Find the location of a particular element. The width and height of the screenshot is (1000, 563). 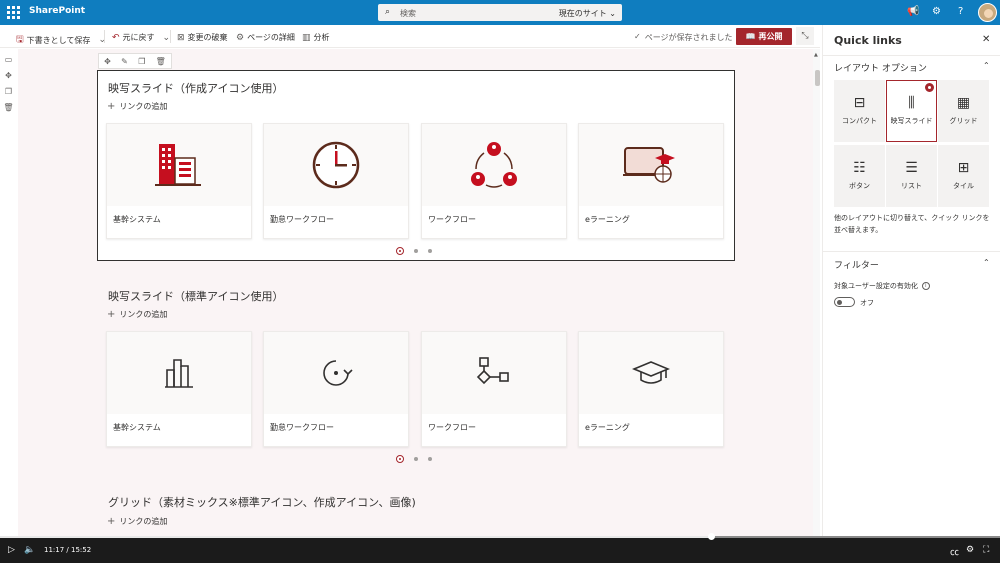

republish-label: 再公開 is located at coordinates (770, 36).